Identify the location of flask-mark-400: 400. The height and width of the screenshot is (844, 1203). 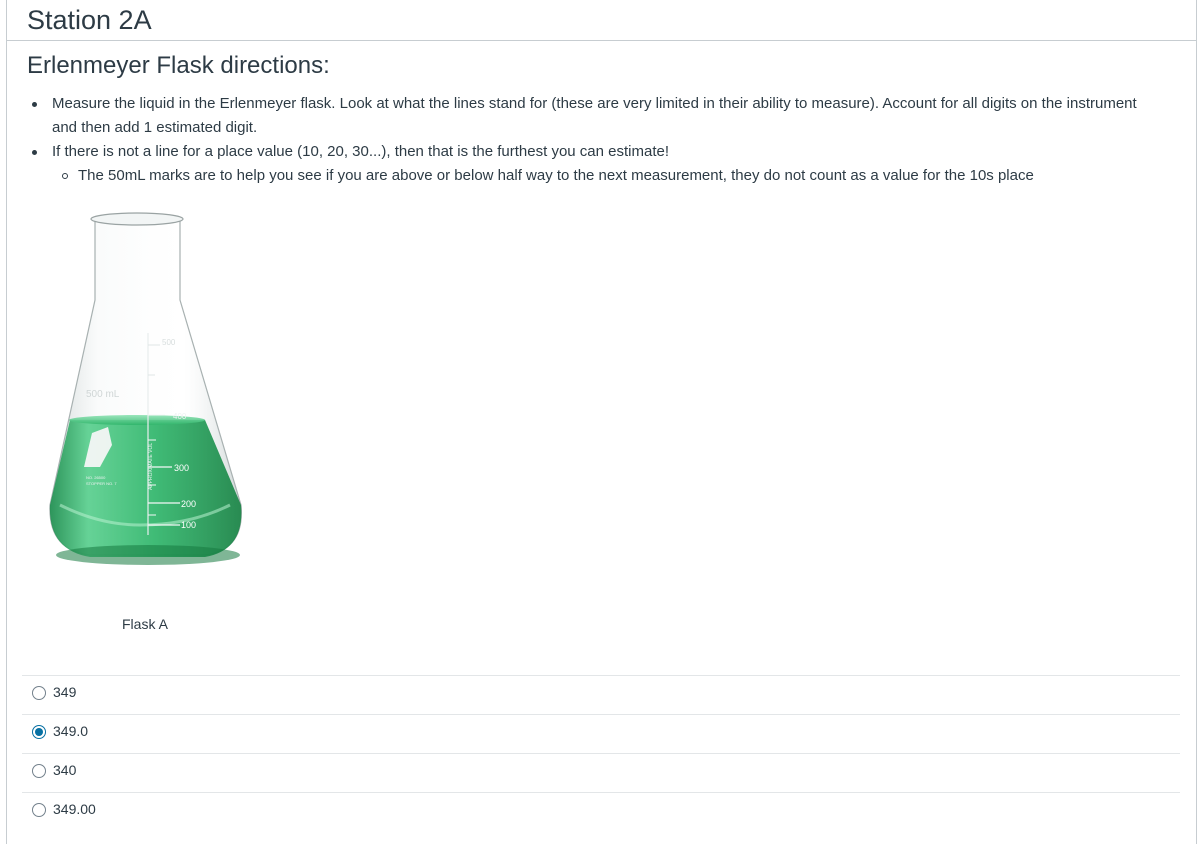
(180, 416).